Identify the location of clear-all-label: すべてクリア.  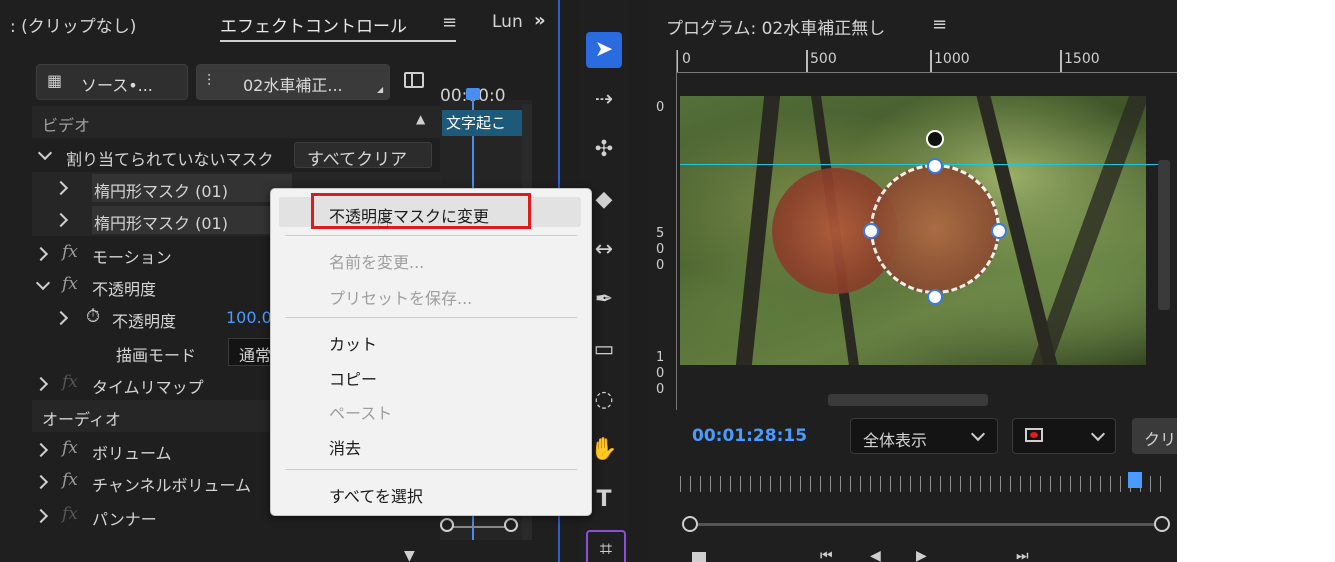
(357, 160).